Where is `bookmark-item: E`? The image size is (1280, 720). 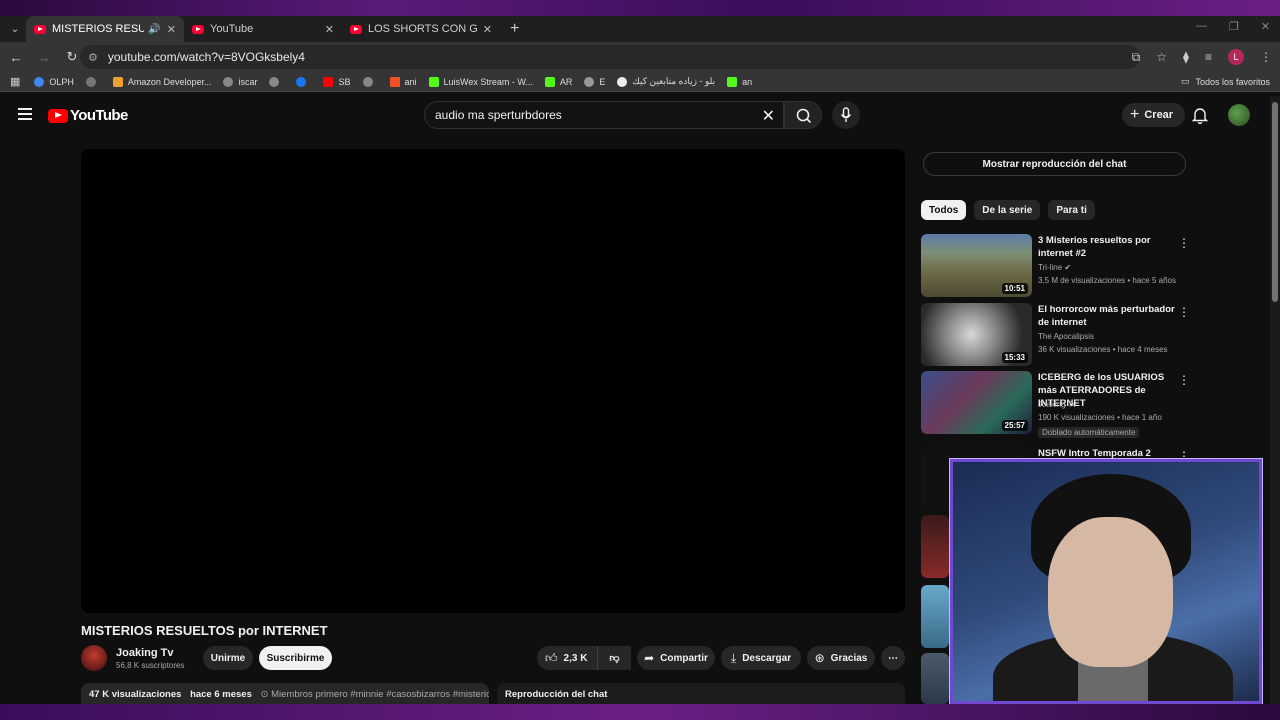 bookmark-item: E is located at coordinates (594, 81).